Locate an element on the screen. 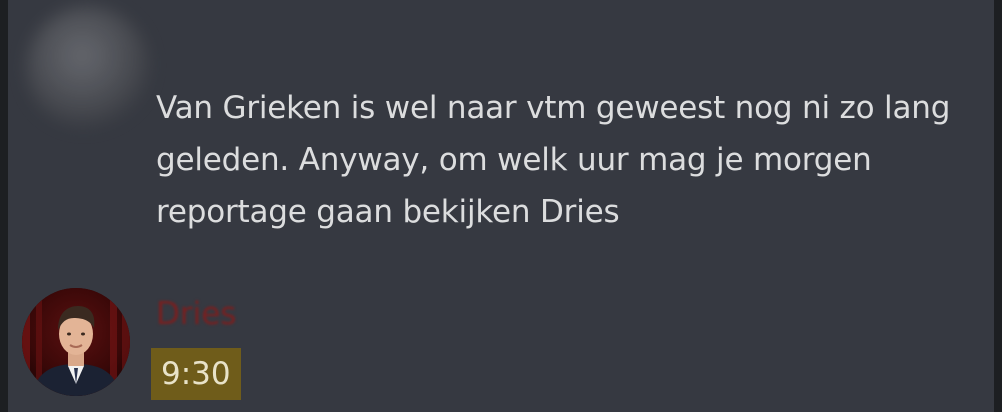 The image size is (1002, 412). person-avatar-icon is located at coordinates (76, 342).